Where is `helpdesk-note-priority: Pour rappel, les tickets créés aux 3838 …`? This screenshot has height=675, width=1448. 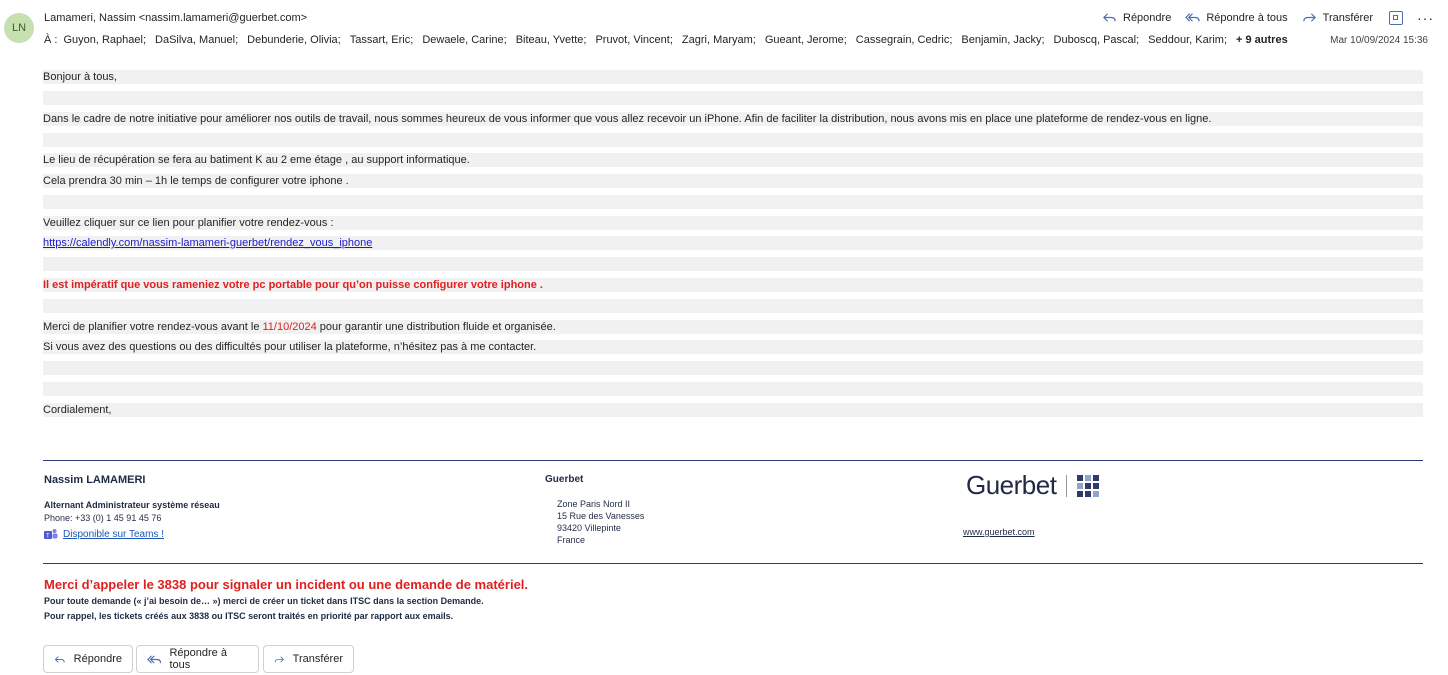
helpdesk-note-priority: Pour rappel, les tickets créés aux 3838 … is located at coordinates (249, 616).